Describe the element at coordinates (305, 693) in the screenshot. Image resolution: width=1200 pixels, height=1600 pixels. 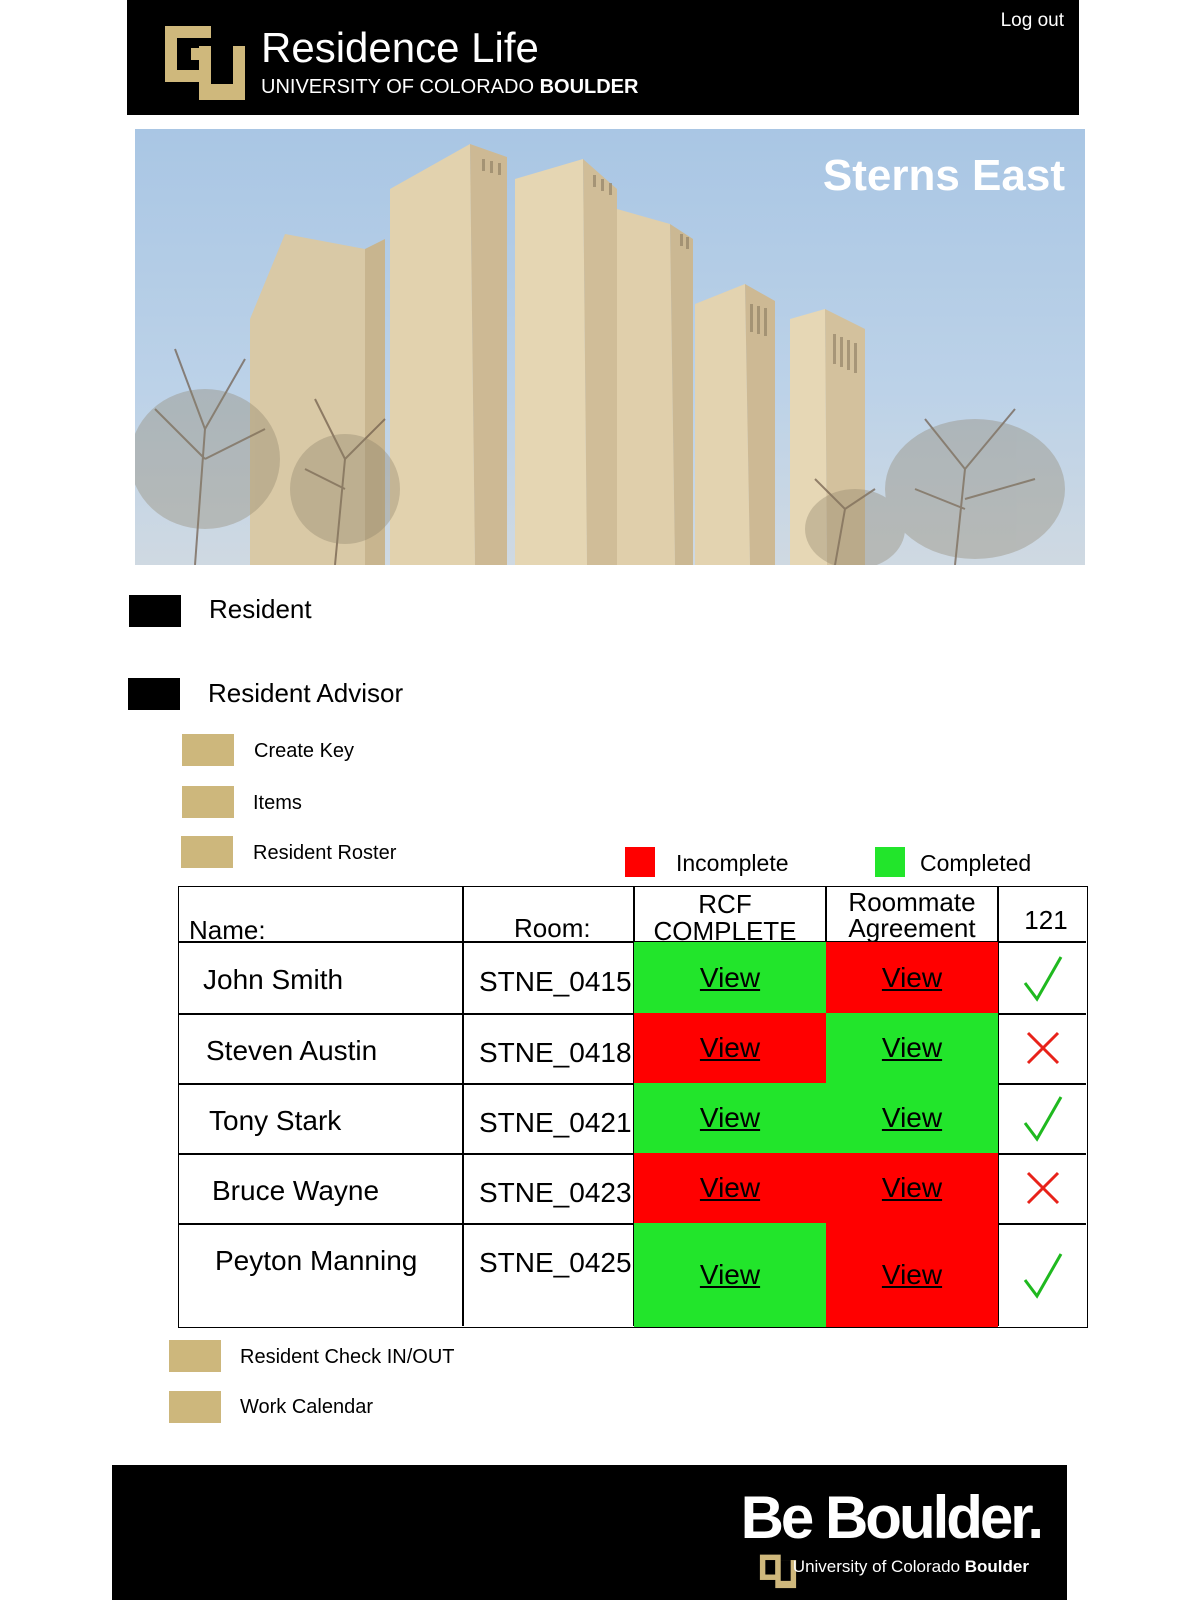
I see `nav-item-resident-advisor: Resident Advisor` at that location.